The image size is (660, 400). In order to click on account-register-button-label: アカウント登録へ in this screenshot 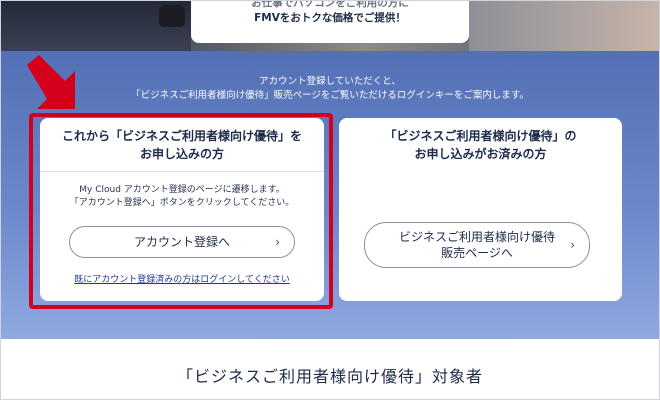, I will do `click(181, 242)`.